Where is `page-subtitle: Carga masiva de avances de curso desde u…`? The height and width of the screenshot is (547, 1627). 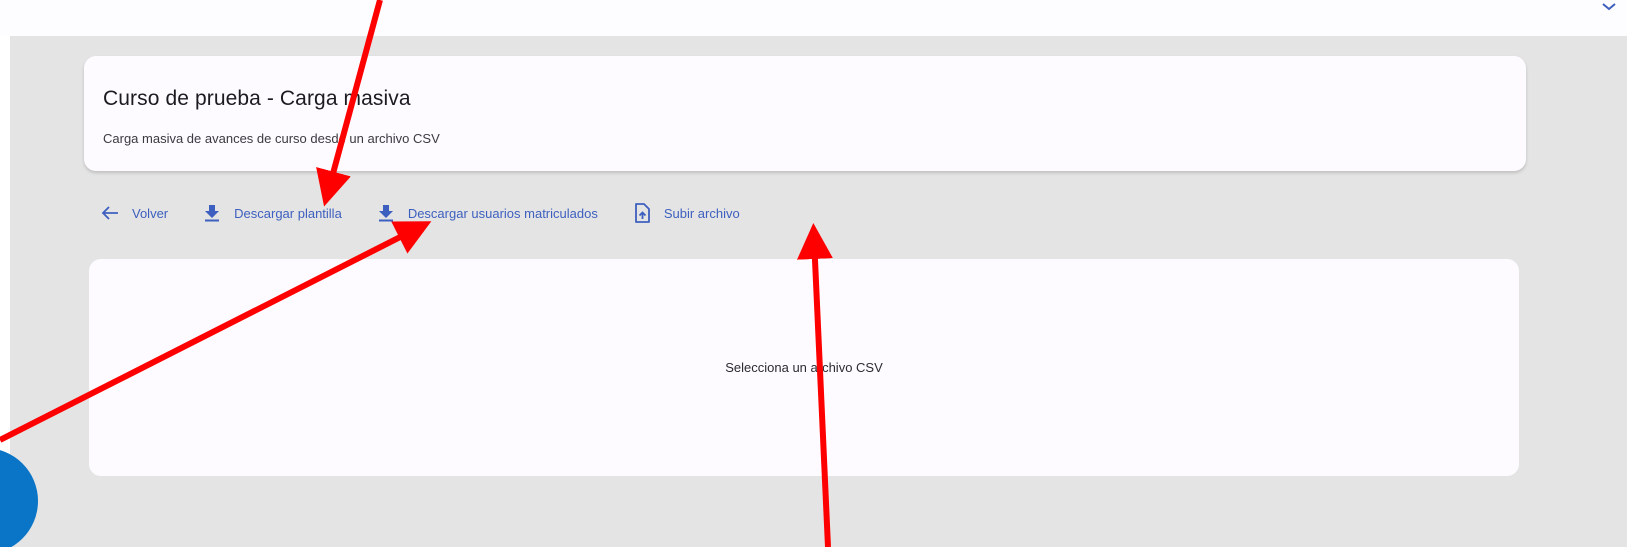 page-subtitle: Carga masiva de avances de curso desde u… is located at coordinates (271, 138).